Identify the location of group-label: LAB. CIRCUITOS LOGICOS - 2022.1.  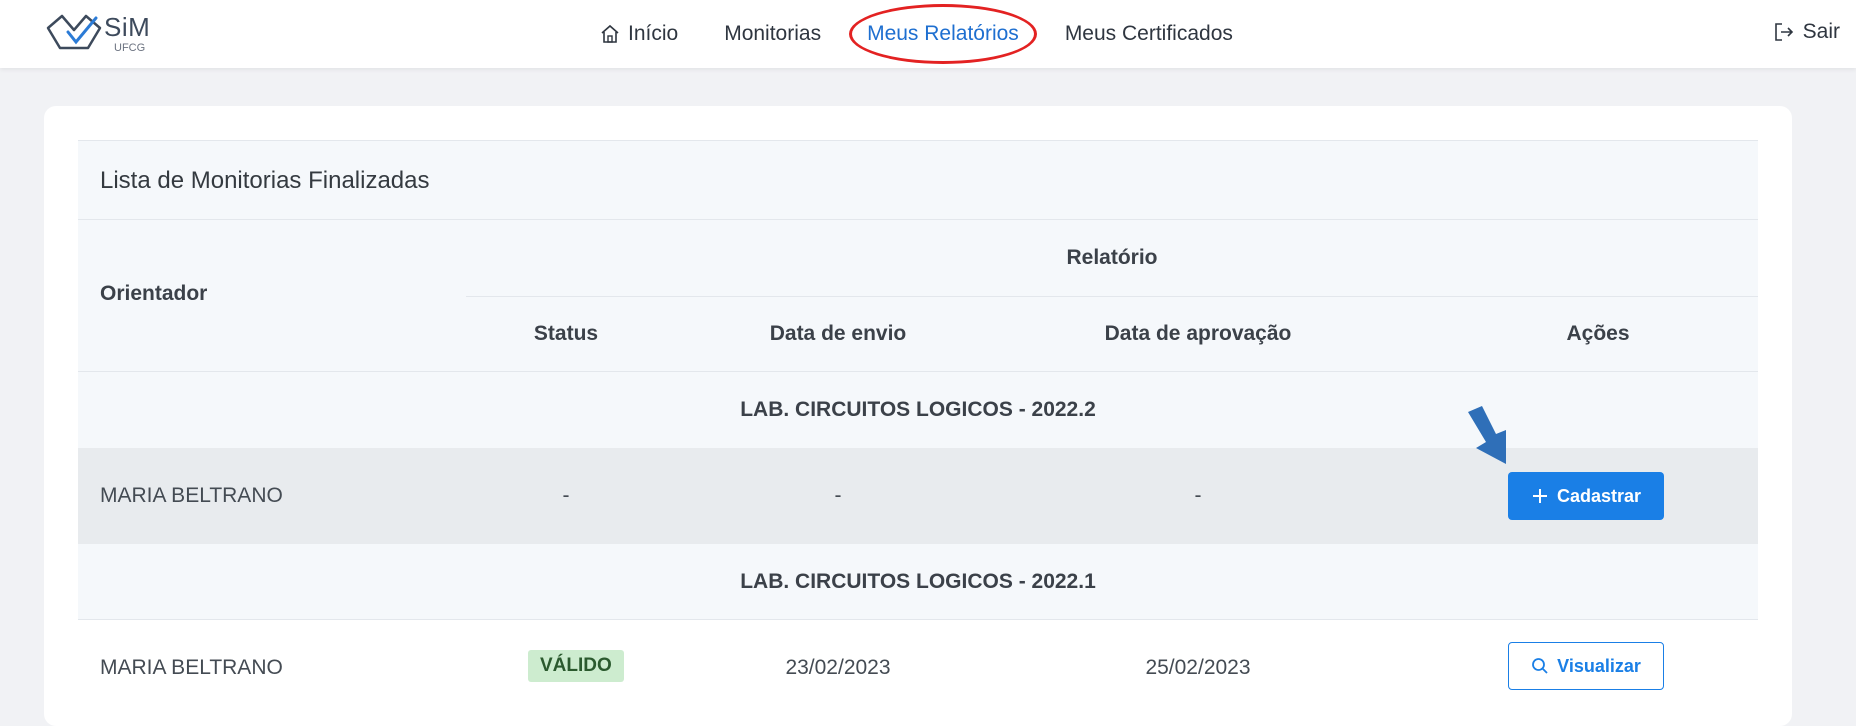
(918, 581).